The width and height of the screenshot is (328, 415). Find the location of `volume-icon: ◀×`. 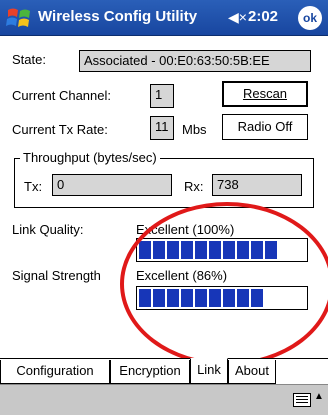

volume-icon: ◀× is located at coordinates (237, 17).